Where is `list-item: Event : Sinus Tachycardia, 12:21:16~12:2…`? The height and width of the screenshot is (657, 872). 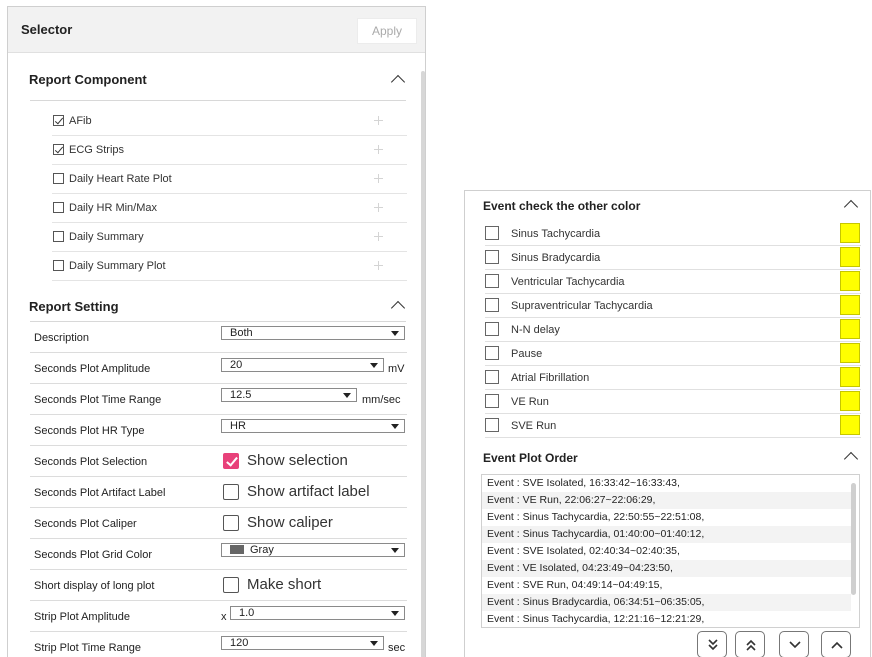 list-item: Event : Sinus Tachycardia, 12:21:16~12:2… is located at coordinates (666, 619).